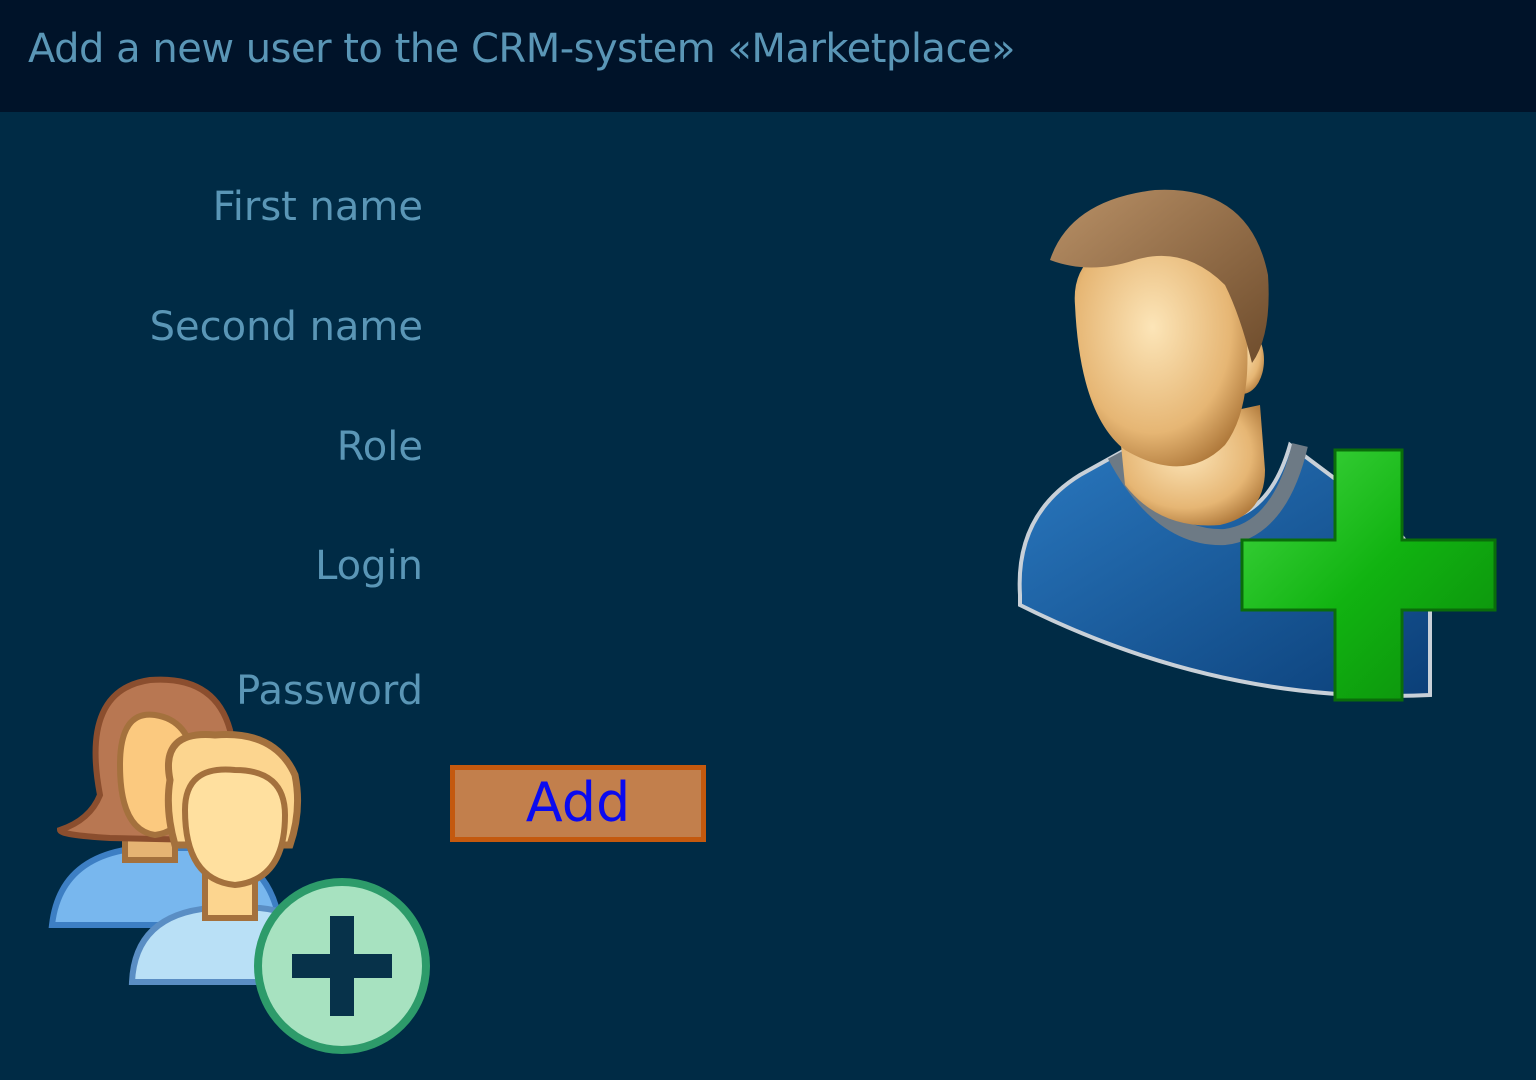  Describe the element at coordinates (329, 691) in the screenshot. I see `password-label: Password` at that location.